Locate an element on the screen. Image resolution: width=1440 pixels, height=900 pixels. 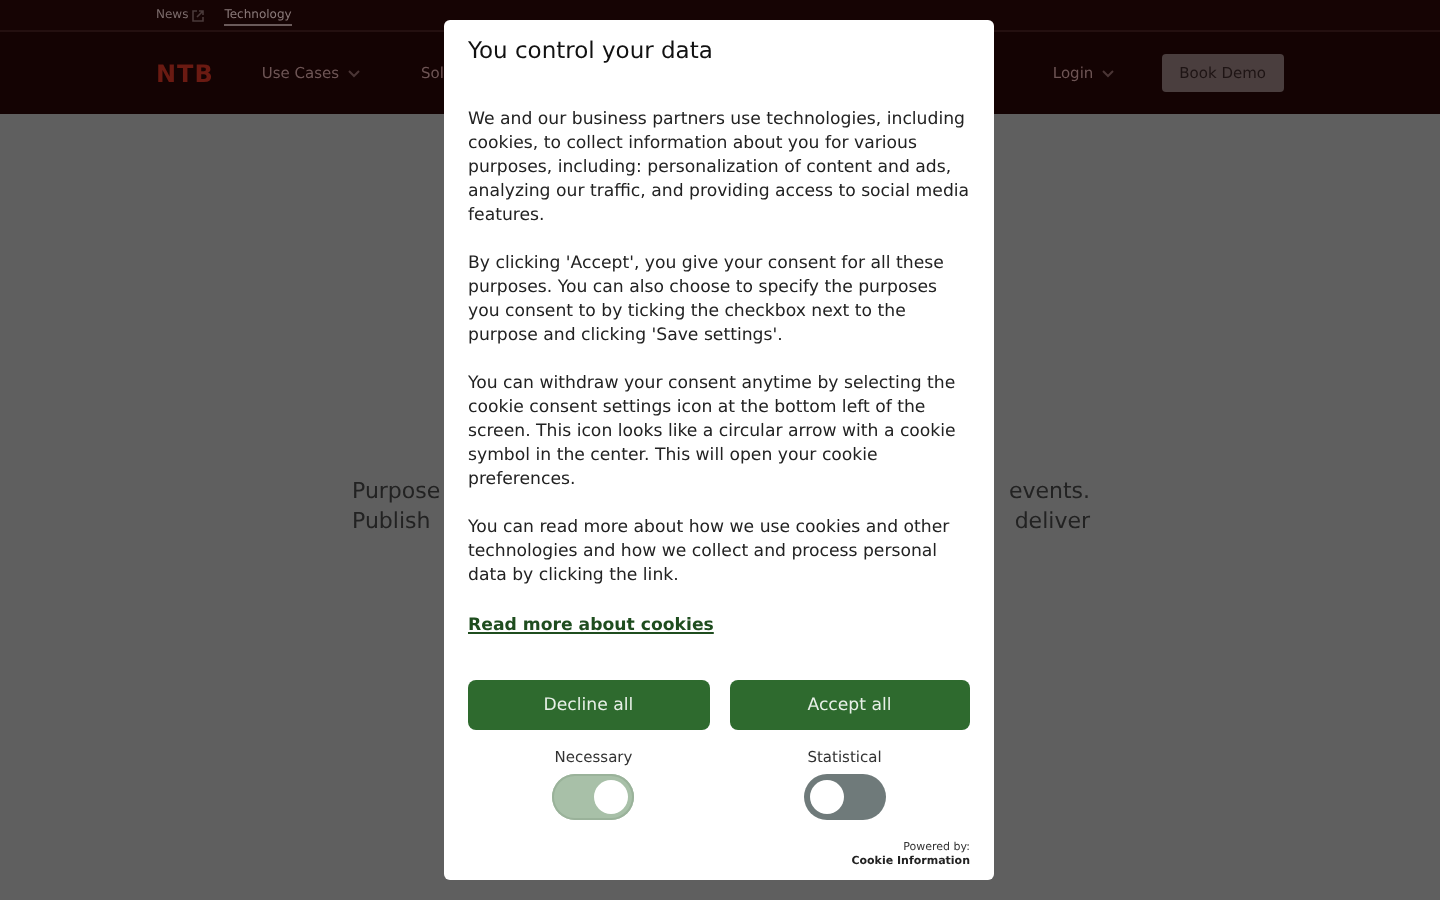
read-more-link: Read more about cookies is located at coordinates (591, 626).